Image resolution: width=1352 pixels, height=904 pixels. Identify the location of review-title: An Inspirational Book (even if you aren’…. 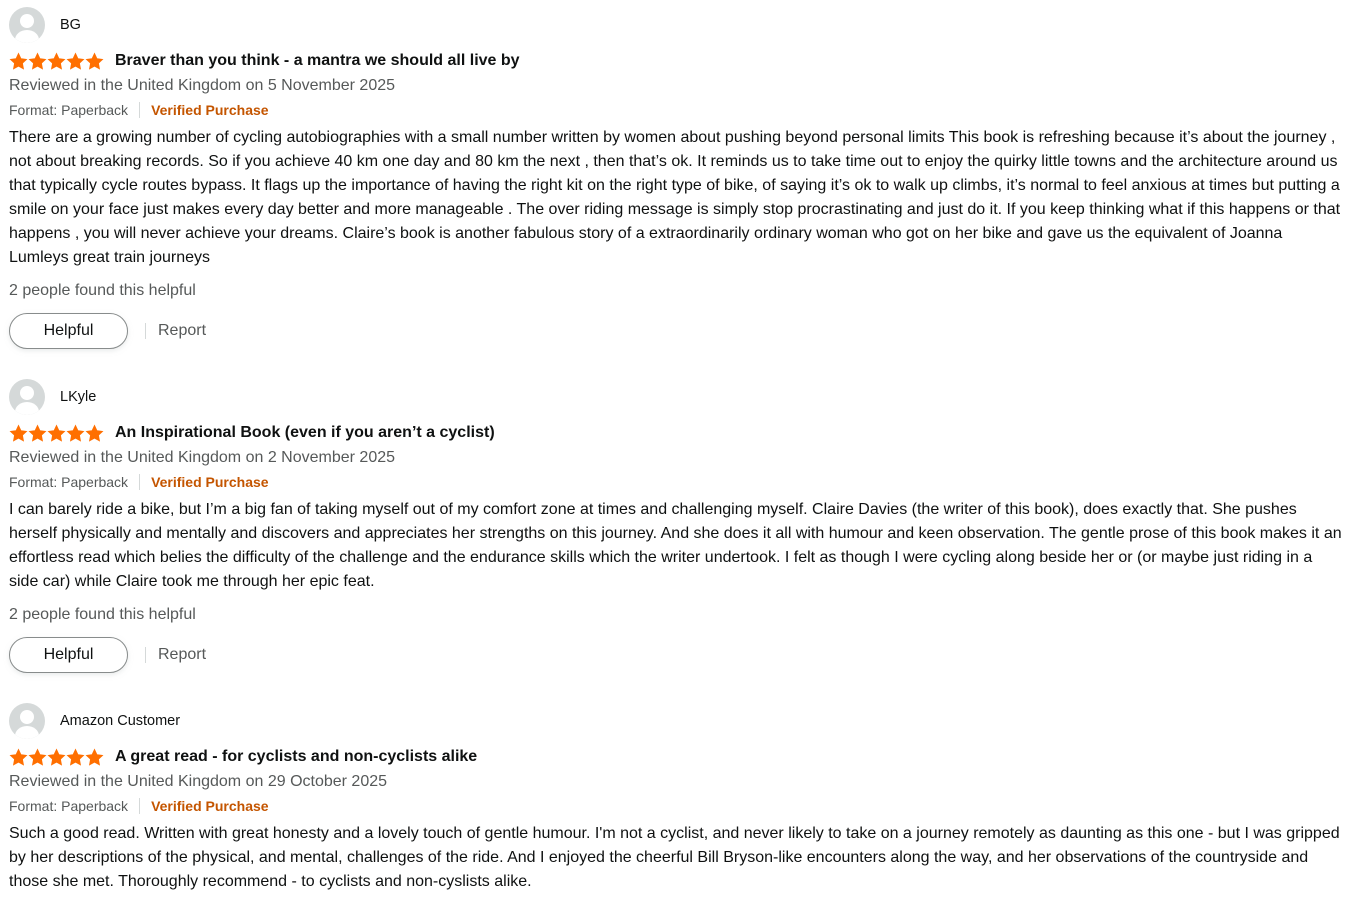
(305, 433).